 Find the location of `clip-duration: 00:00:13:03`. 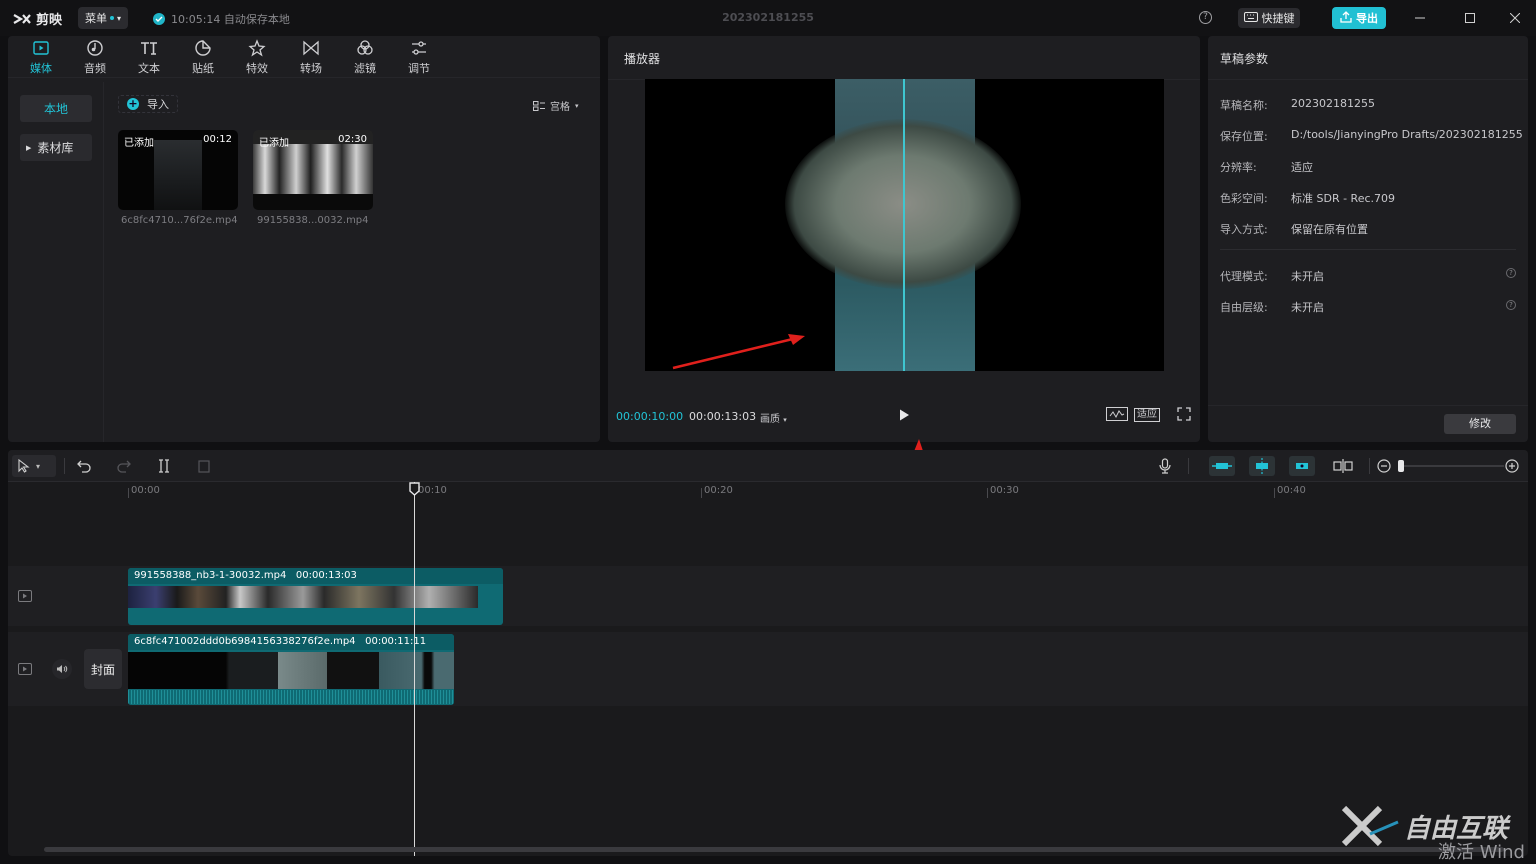

clip-duration: 00:00:13:03 is located at coordinates (326, 575).